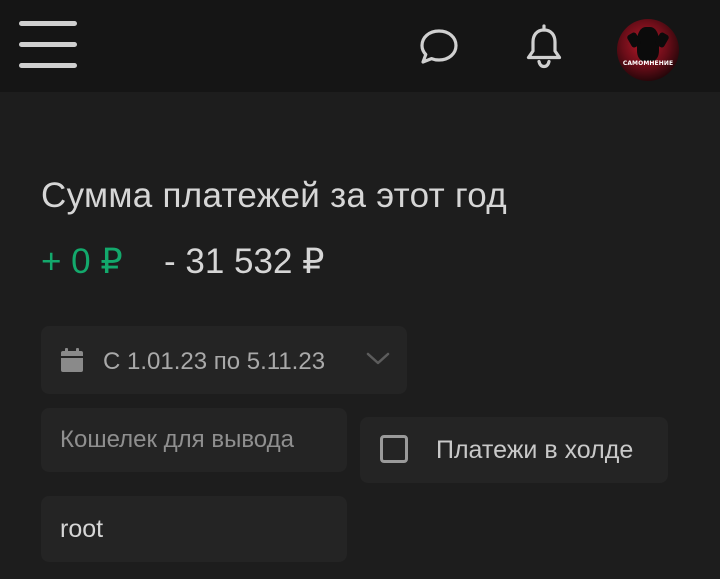 The width and height of the screenshot is (720, 579). I want to click on chat-button, so click(439, 47).